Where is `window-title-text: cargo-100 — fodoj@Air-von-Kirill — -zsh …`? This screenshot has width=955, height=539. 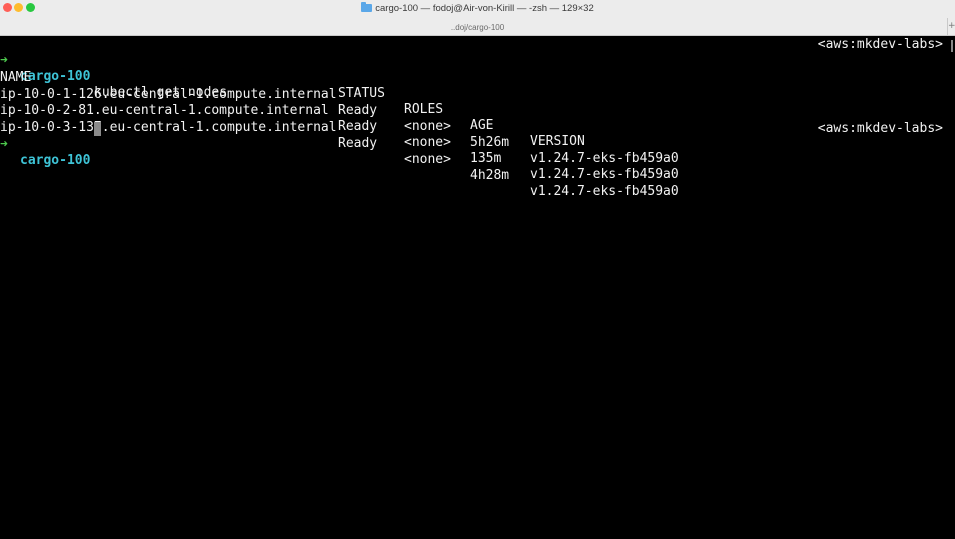
window-title-text: cargo-100 — fodoj@Air-von-Kirill — -zsh … is located at coordinates (484, 8).